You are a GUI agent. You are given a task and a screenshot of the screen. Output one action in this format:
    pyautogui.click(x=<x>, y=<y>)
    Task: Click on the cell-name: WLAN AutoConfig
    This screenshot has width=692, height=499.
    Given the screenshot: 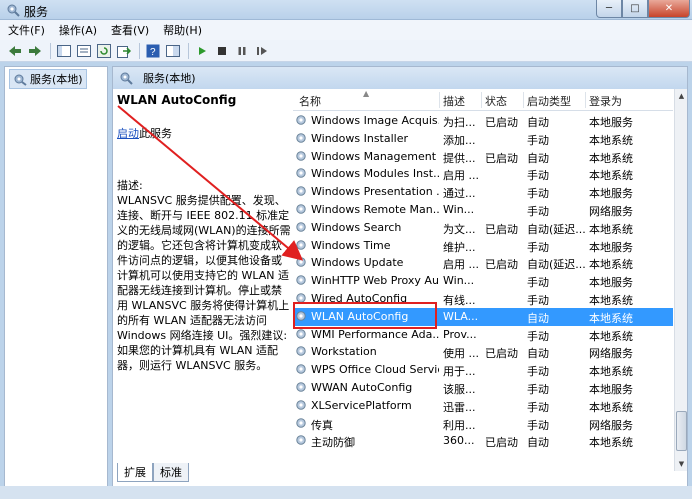 What is the action you would take?
    pyautogui.click(x=360, y=316)
    